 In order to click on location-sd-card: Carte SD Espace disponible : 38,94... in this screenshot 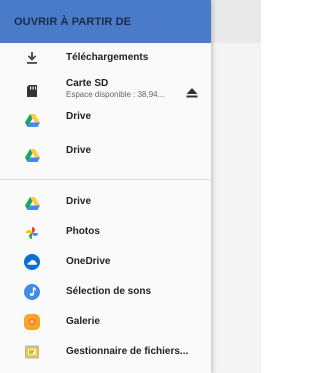, I will do `click(105, 91)`.